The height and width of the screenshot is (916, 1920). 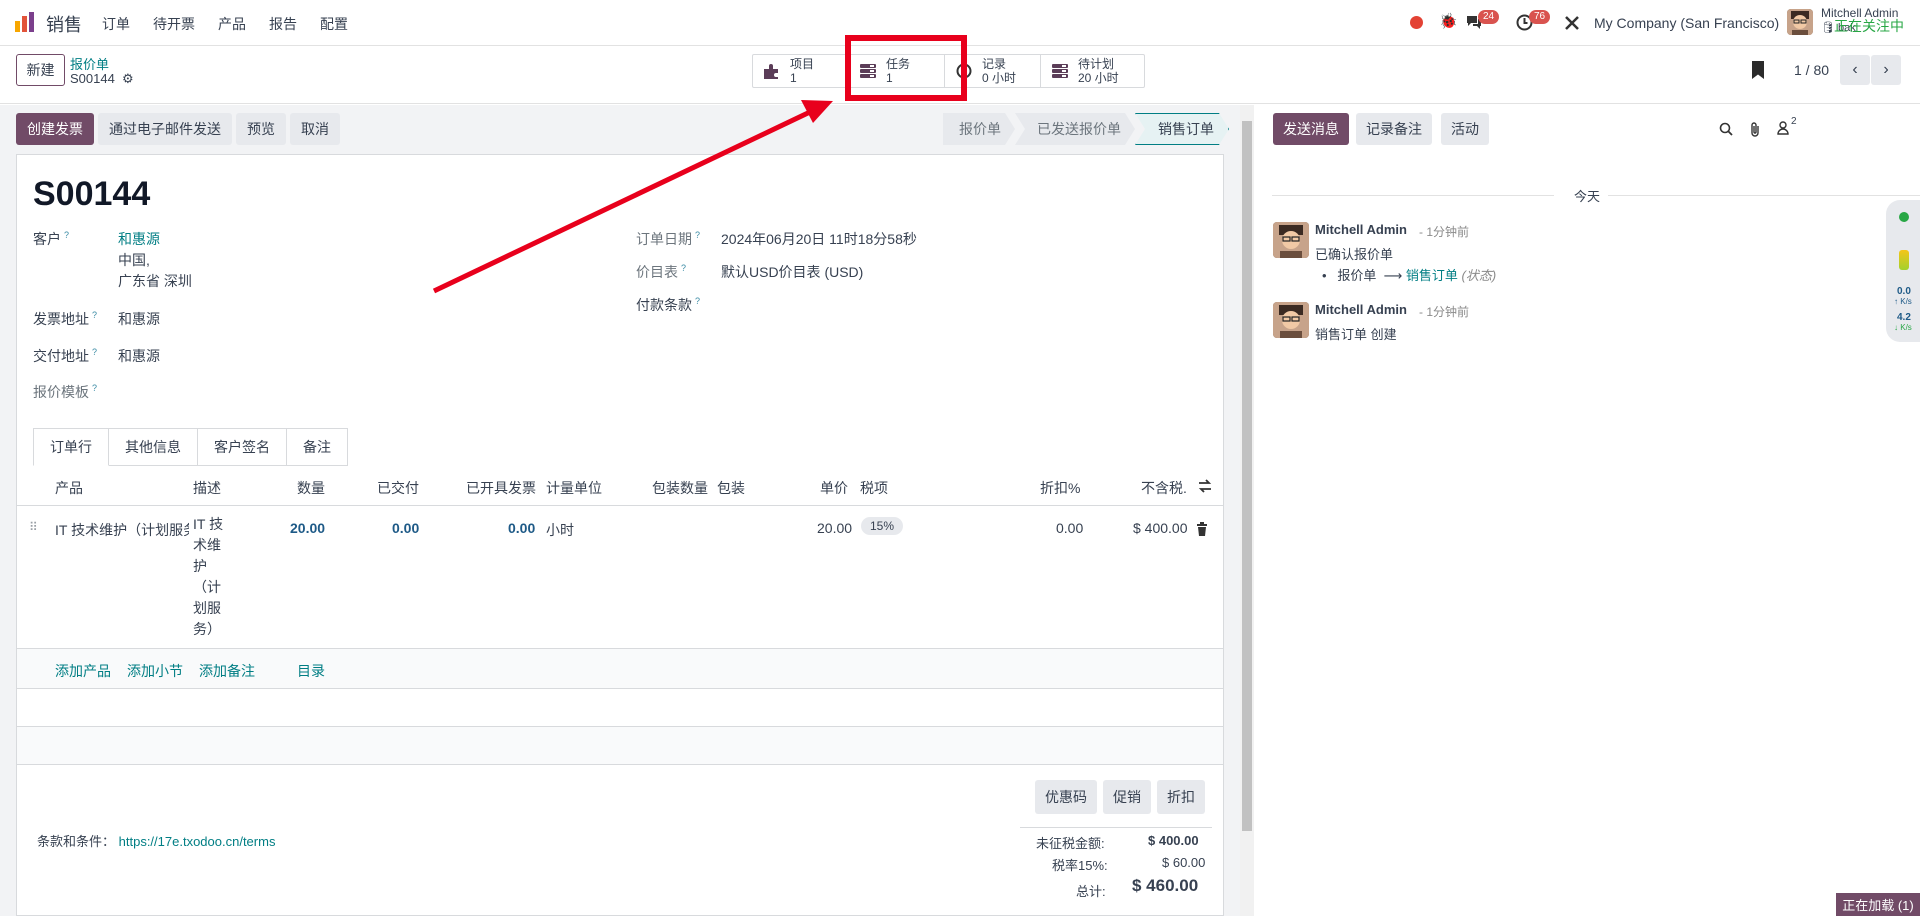 What do you see at coordinates (1394, 129) in the screenshot?
I see `log-note-button: 记录备注` at bounding box center [1394, 129].